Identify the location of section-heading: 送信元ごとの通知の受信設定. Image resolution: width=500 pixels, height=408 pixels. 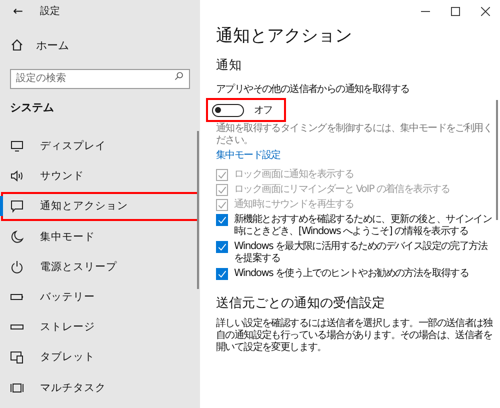
(301, 303).